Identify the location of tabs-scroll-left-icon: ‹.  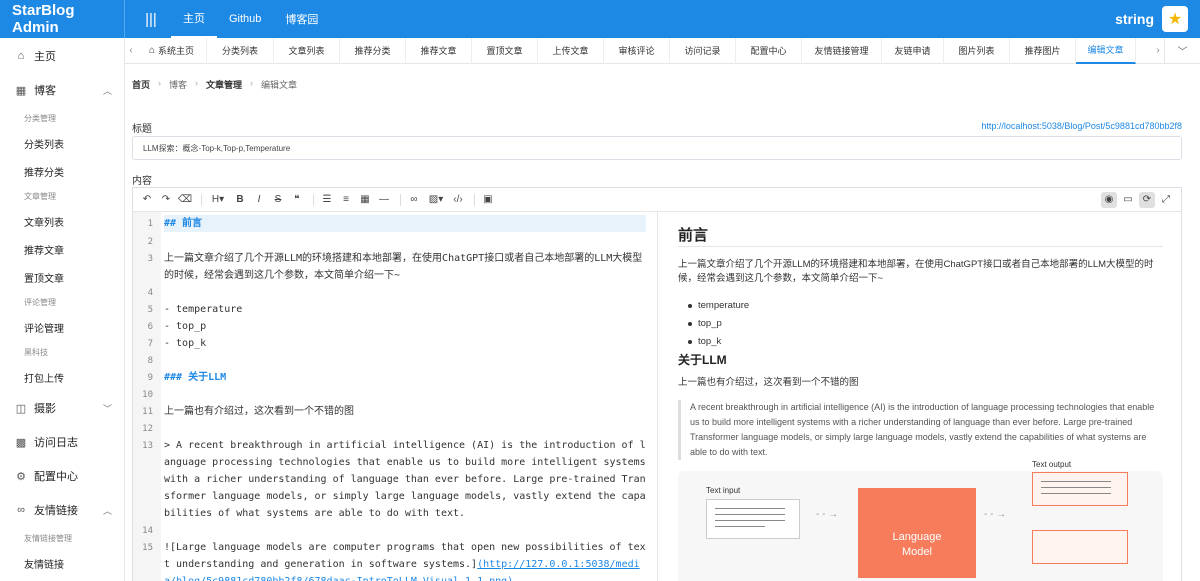
(131, 50).